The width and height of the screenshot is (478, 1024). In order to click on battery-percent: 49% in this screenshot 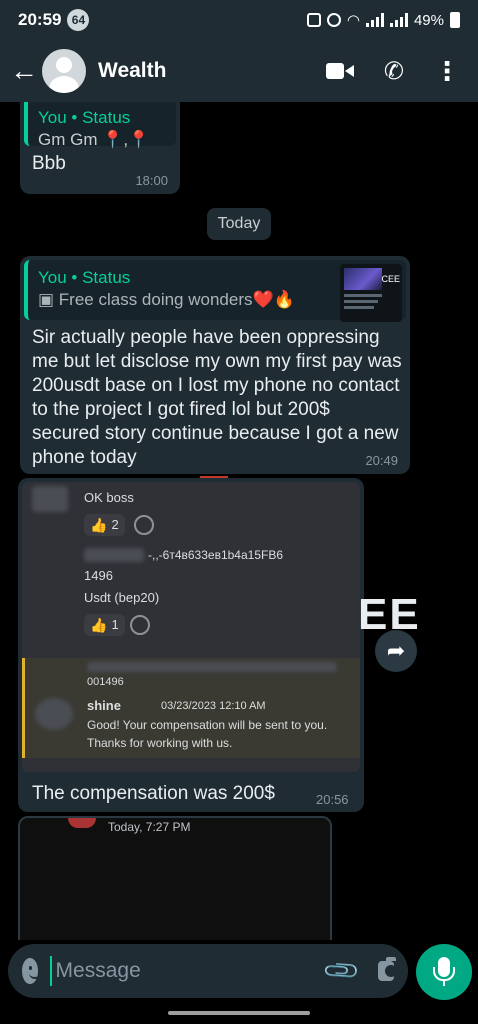, I will do `click(428, 20)`.